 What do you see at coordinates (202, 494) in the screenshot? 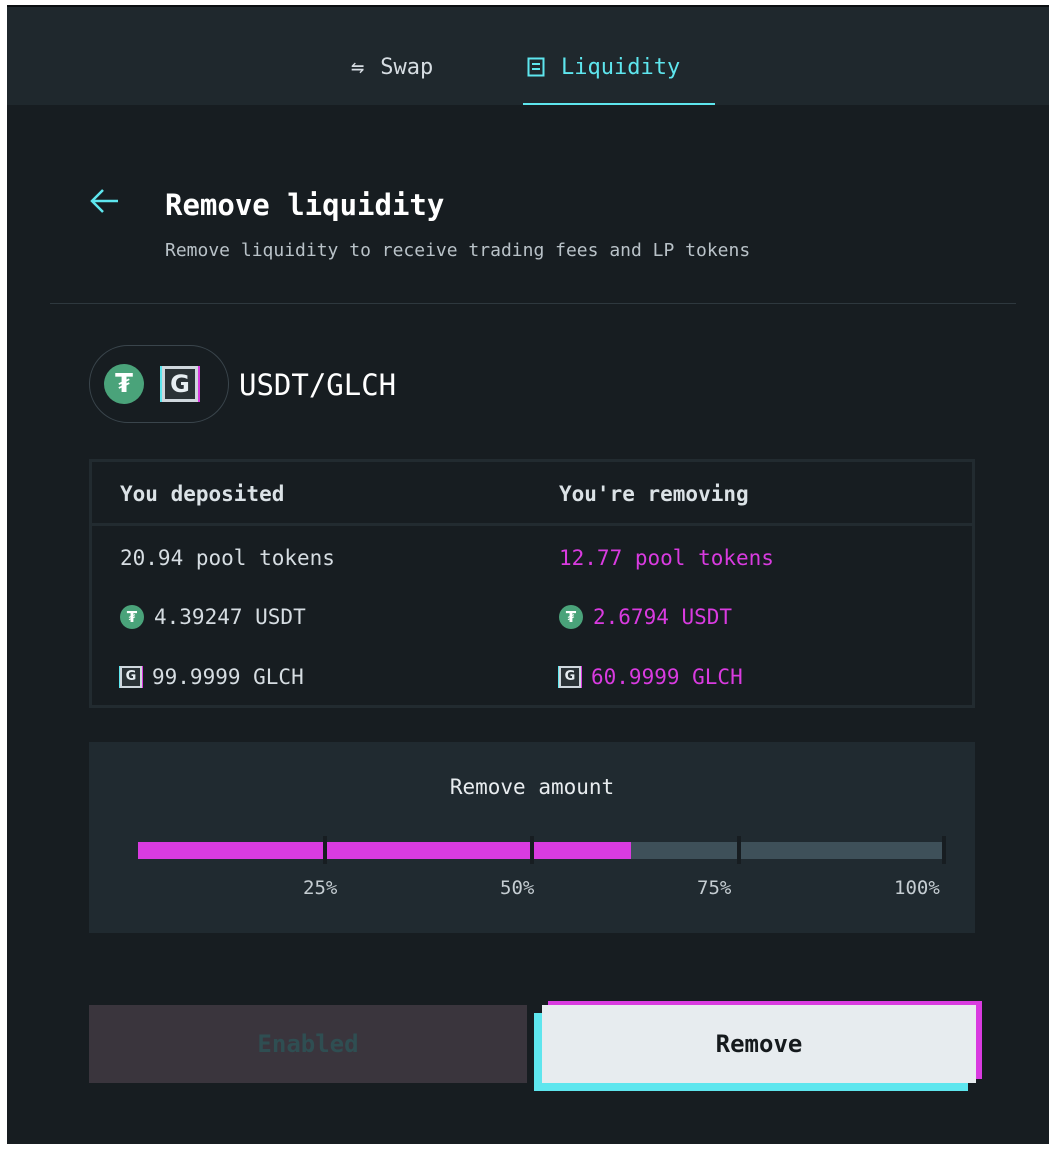
I see `deposited-header: You deposited` at bounding box center [202, 494].